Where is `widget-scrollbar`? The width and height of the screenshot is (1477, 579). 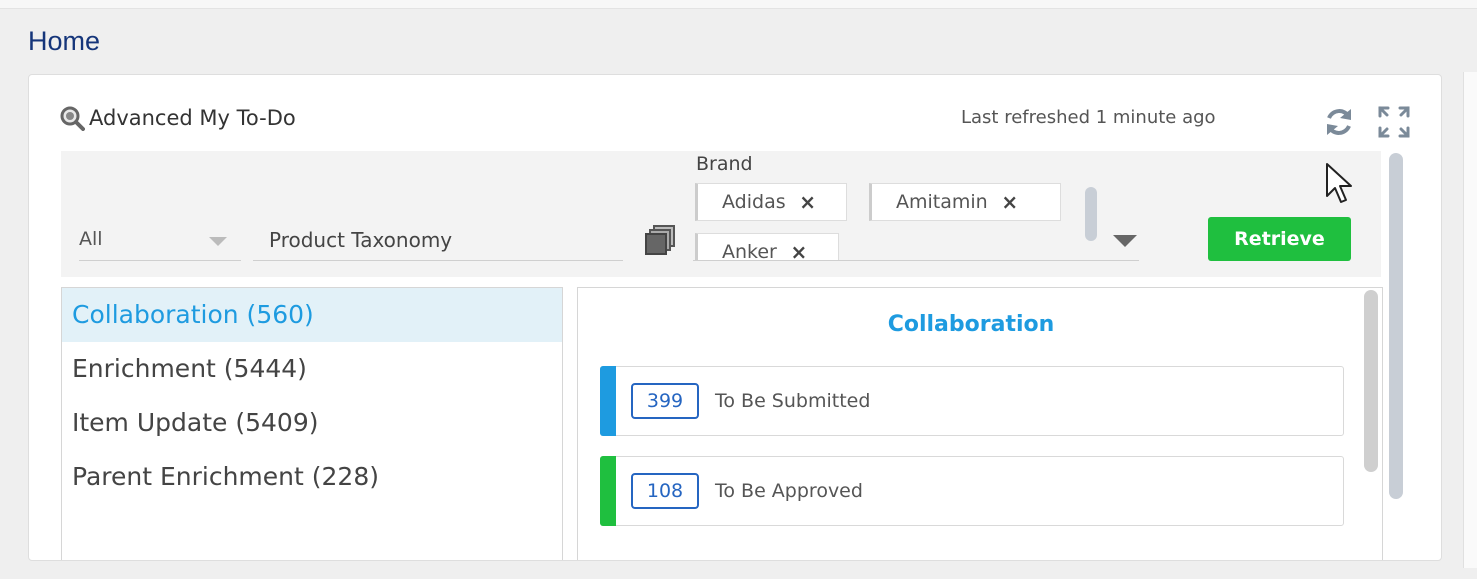
widget-scrollbar is located at coordinates (1396, 326).